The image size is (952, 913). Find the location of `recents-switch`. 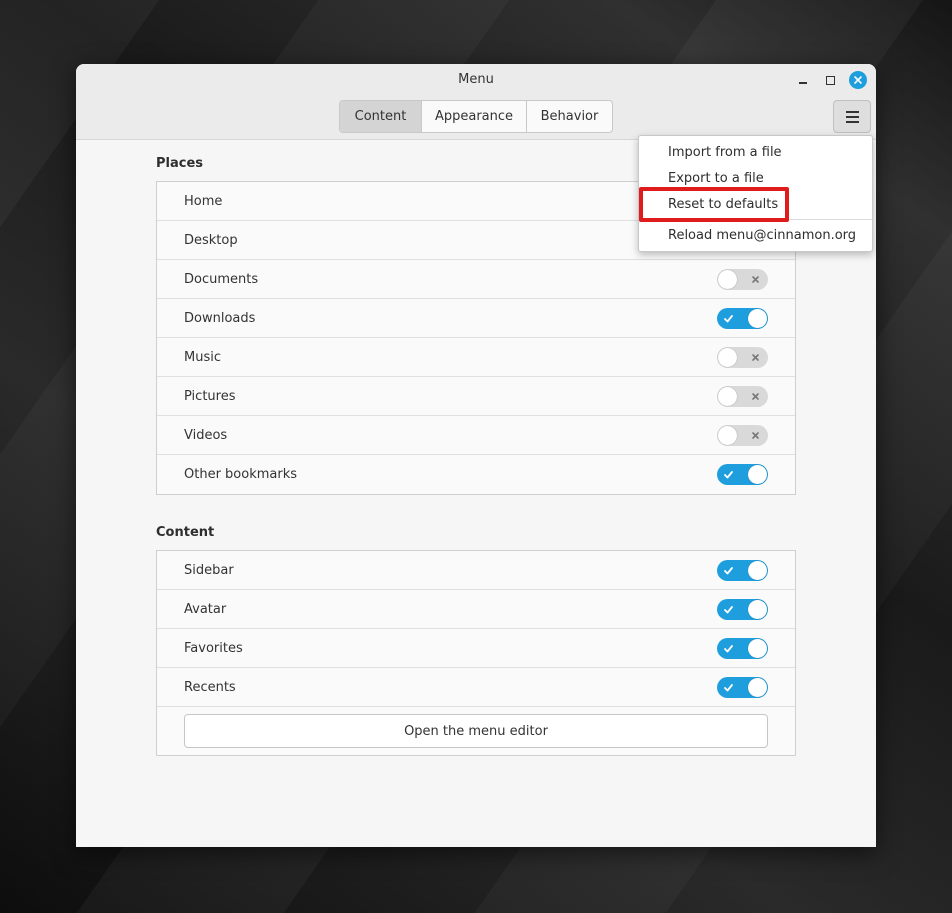

recents-switch is located at coordinates (742, 687).